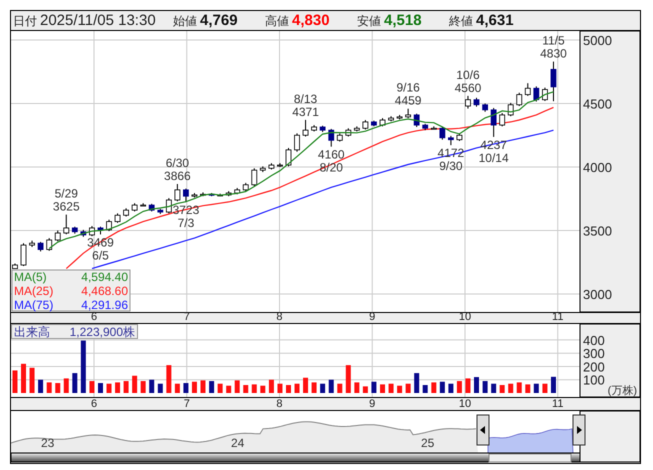  What do you see at coordinates (461, 21) in the screenshot?
I see `field-label: 終値` at bounding box center [461, 21].